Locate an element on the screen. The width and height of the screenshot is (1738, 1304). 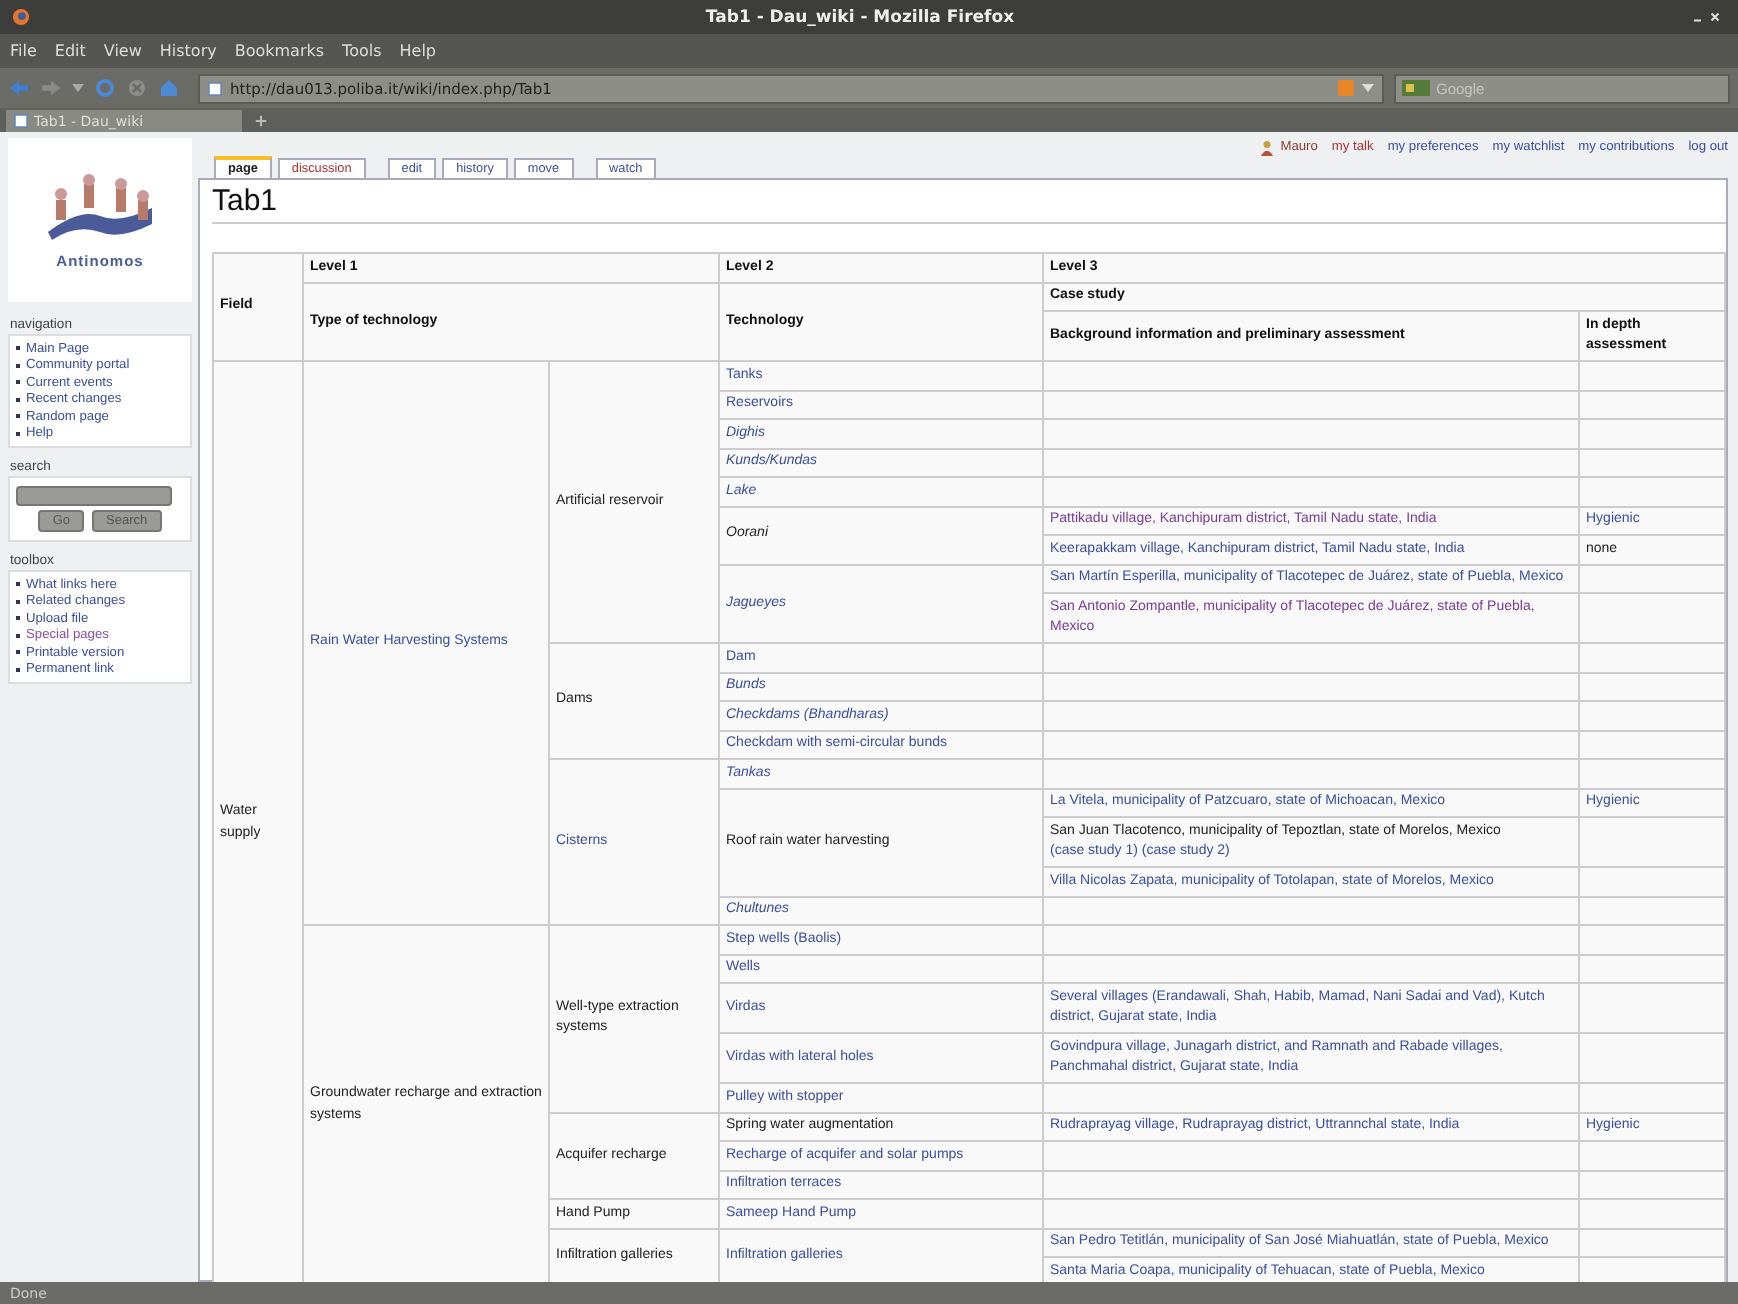
menu-item: View is located at coordinates (122, 51).